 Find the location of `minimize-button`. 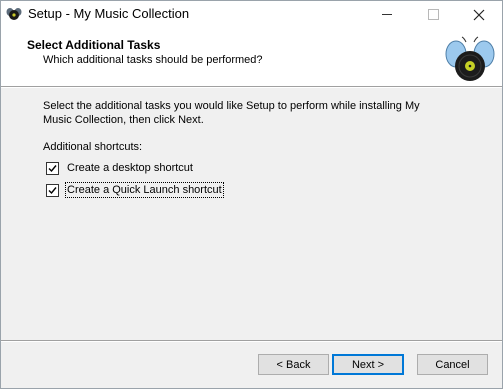

minimize-button is located at coordinates (387, 14).